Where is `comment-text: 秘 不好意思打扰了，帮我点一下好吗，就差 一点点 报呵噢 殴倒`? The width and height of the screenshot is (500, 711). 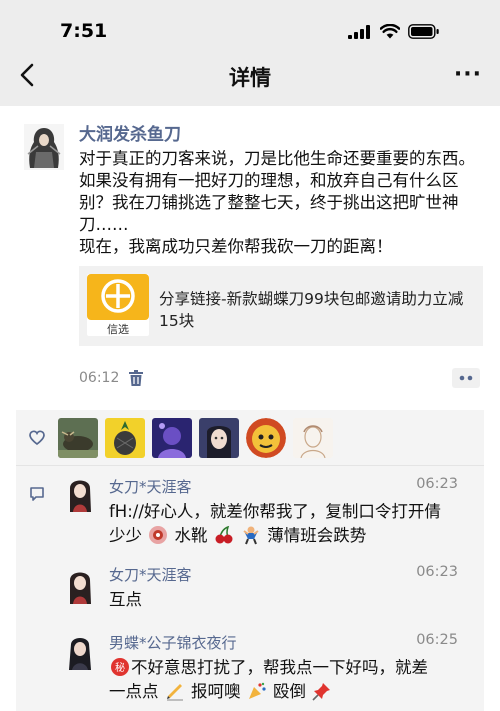 comment-text: 秘 不好意思打扰了，帮我点一下好吗，就差 一点点 报呵噢 殴倒 is located at coordinates (289, 680).